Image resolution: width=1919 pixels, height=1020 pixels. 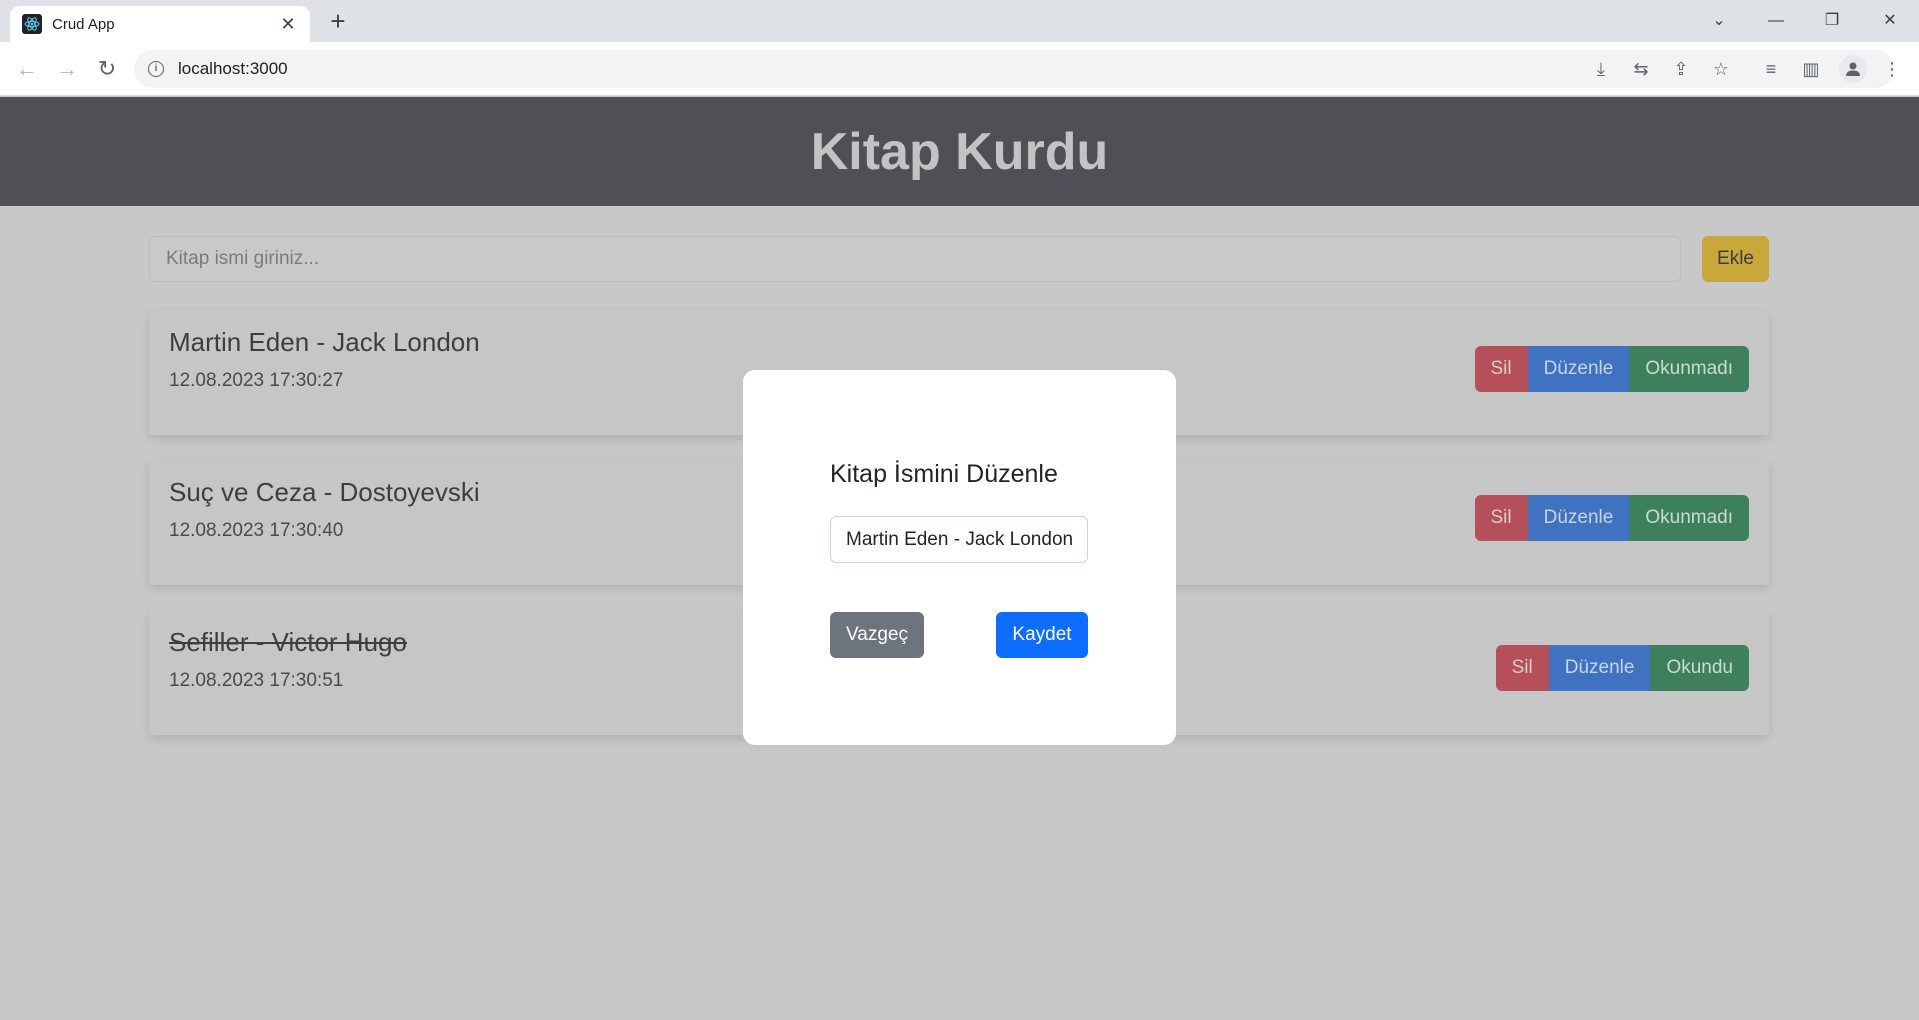 What do you see at coordinates (256, 680) in the screenshot?
I see `book-date: 12.08.2023 17:30:51` at bounding box center [256, 680].